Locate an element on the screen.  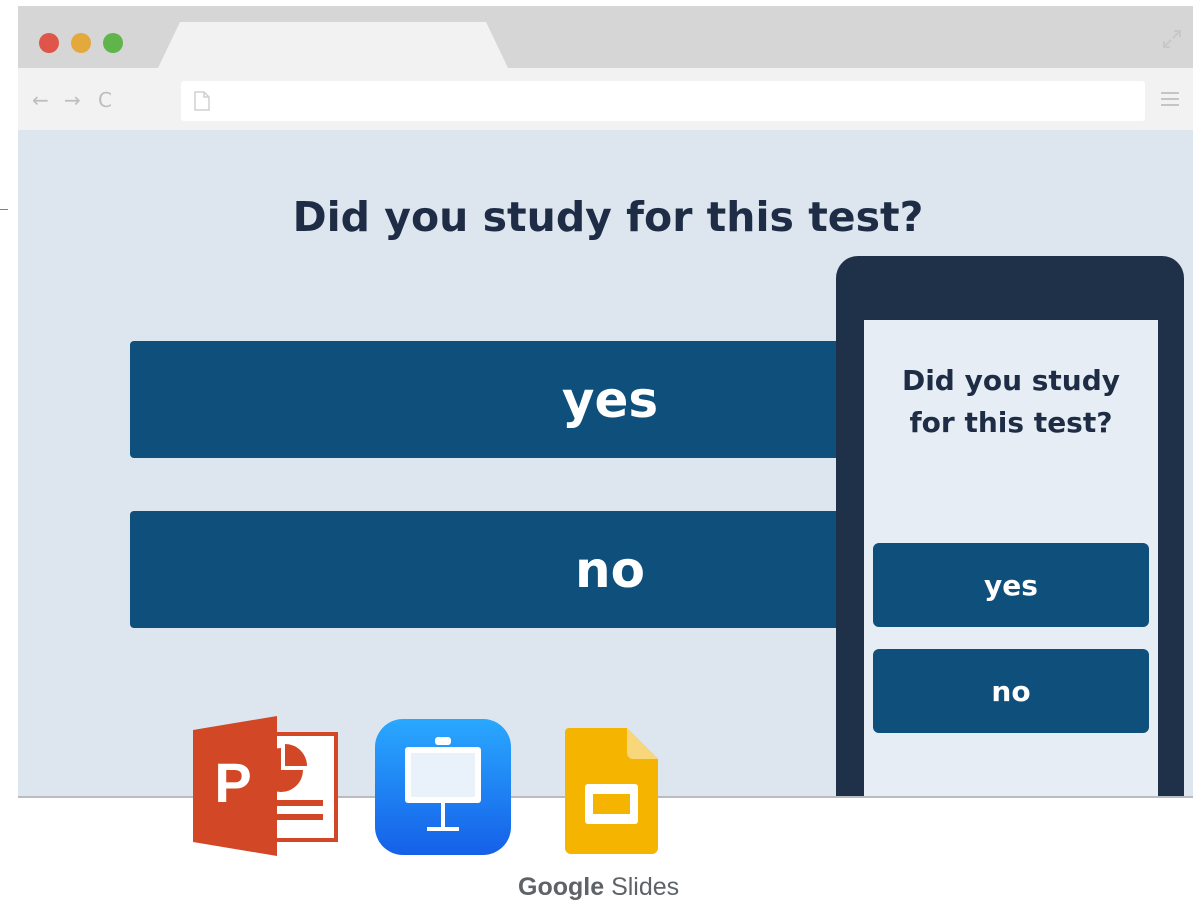
phone-question-line-1: Did you study is located at coordinates (1011, 380).